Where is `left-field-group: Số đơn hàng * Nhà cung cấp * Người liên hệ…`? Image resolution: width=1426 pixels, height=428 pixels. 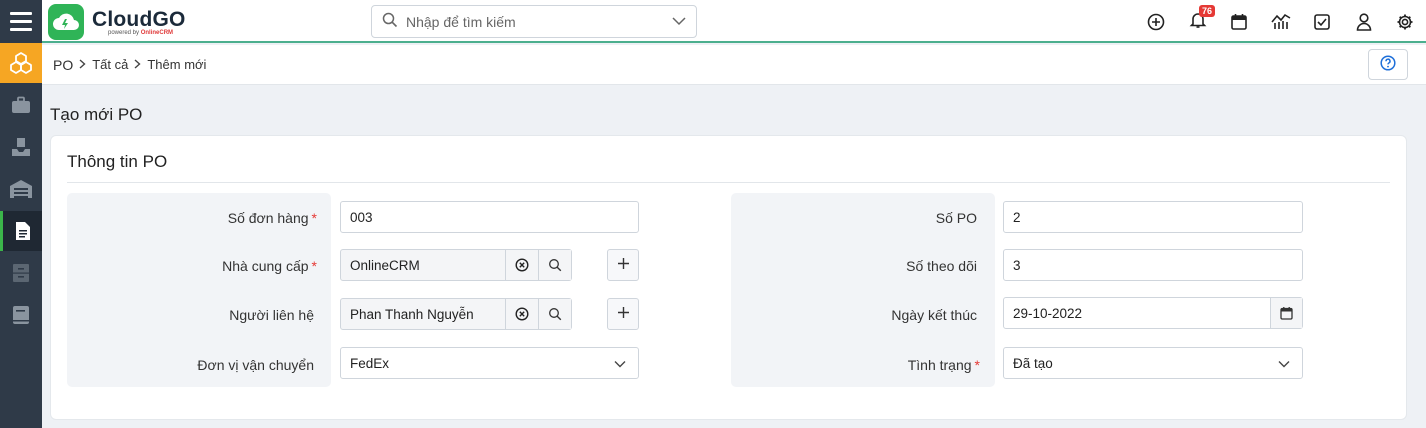 left-field-group: Số đơn hàng * Nhà cung cấp * Người liên hệ… is located at coordinates (199, 290).